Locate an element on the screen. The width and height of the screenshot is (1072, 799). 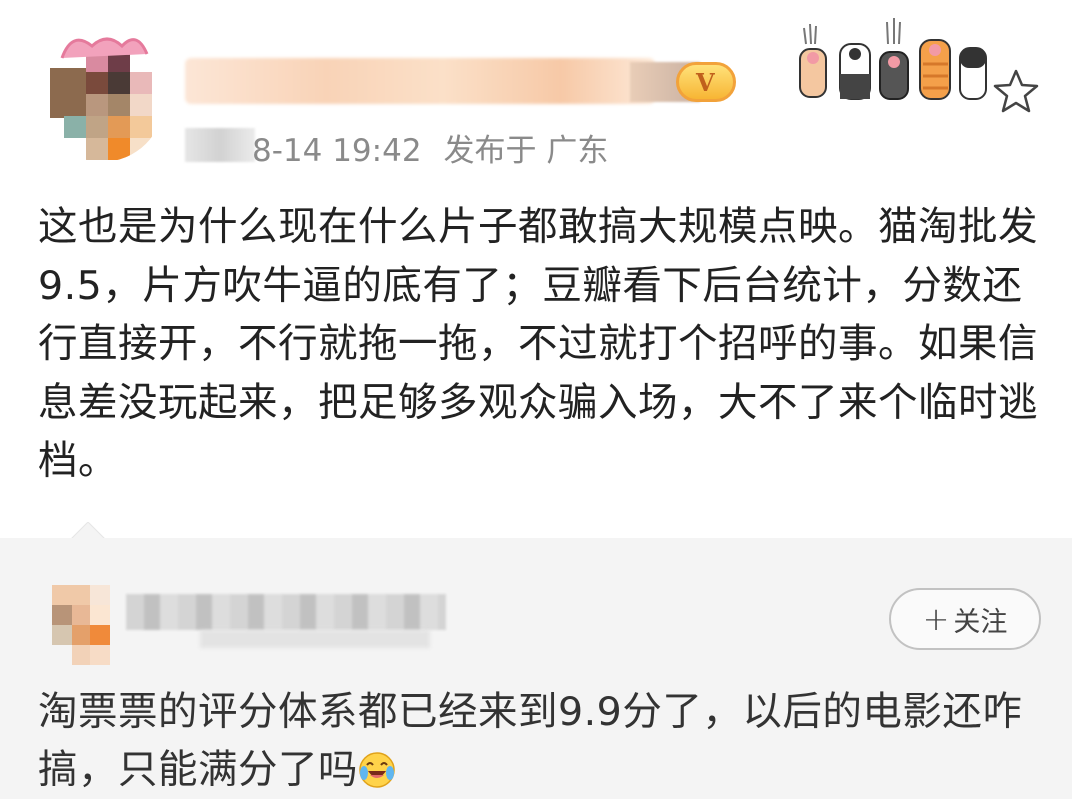
favorite-star-icon is located at coordinates (1016, 91).